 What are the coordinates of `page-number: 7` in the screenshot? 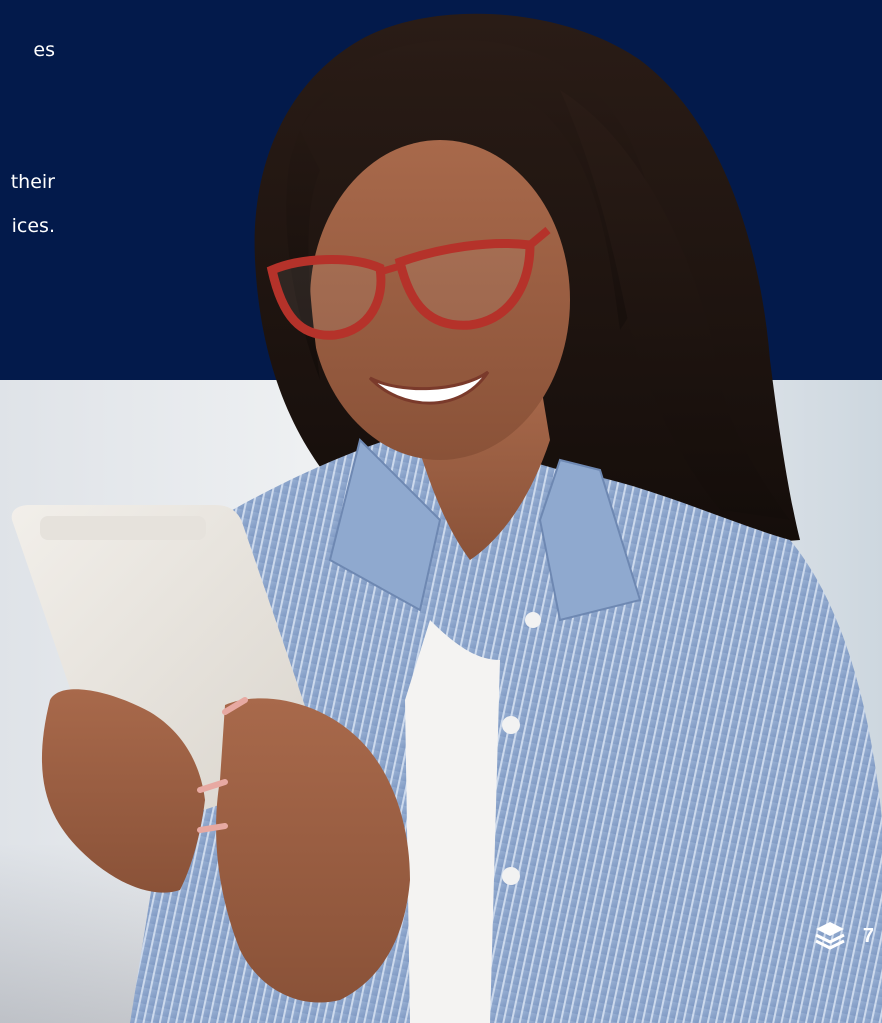 It's located at (868, 935).